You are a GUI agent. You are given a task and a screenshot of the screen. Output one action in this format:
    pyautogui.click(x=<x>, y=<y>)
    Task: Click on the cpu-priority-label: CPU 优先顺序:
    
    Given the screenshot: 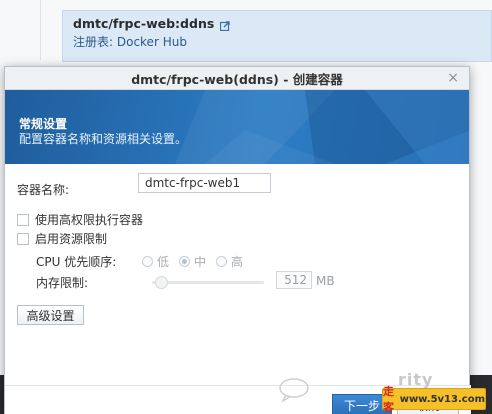 What is the action you would take?
    pyautogui.click(x=76, y=262)
    